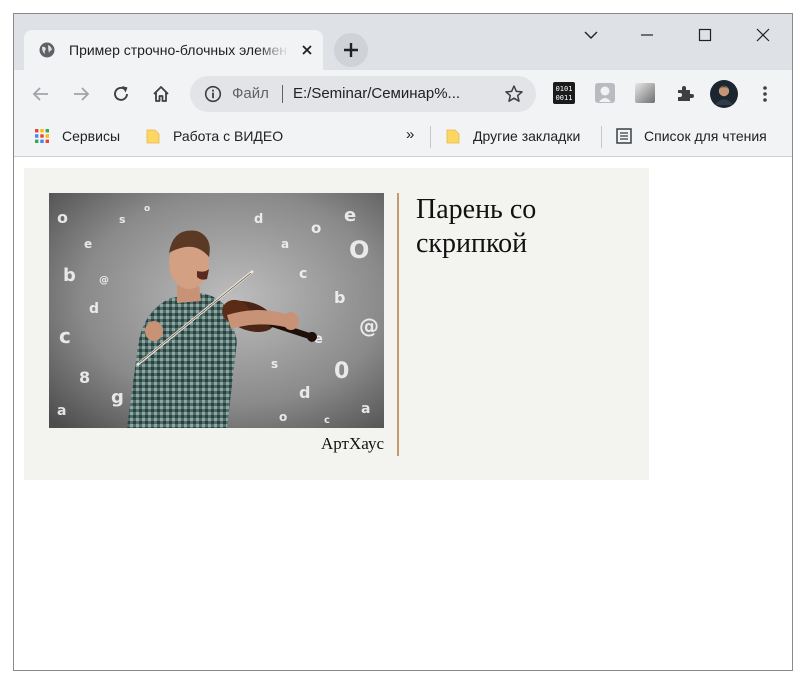 This screenshot has height=681, width=798. I want to click on toolbar: Файл E:/Seminar/Семинар%... 0101 0011, so click(403, 94).